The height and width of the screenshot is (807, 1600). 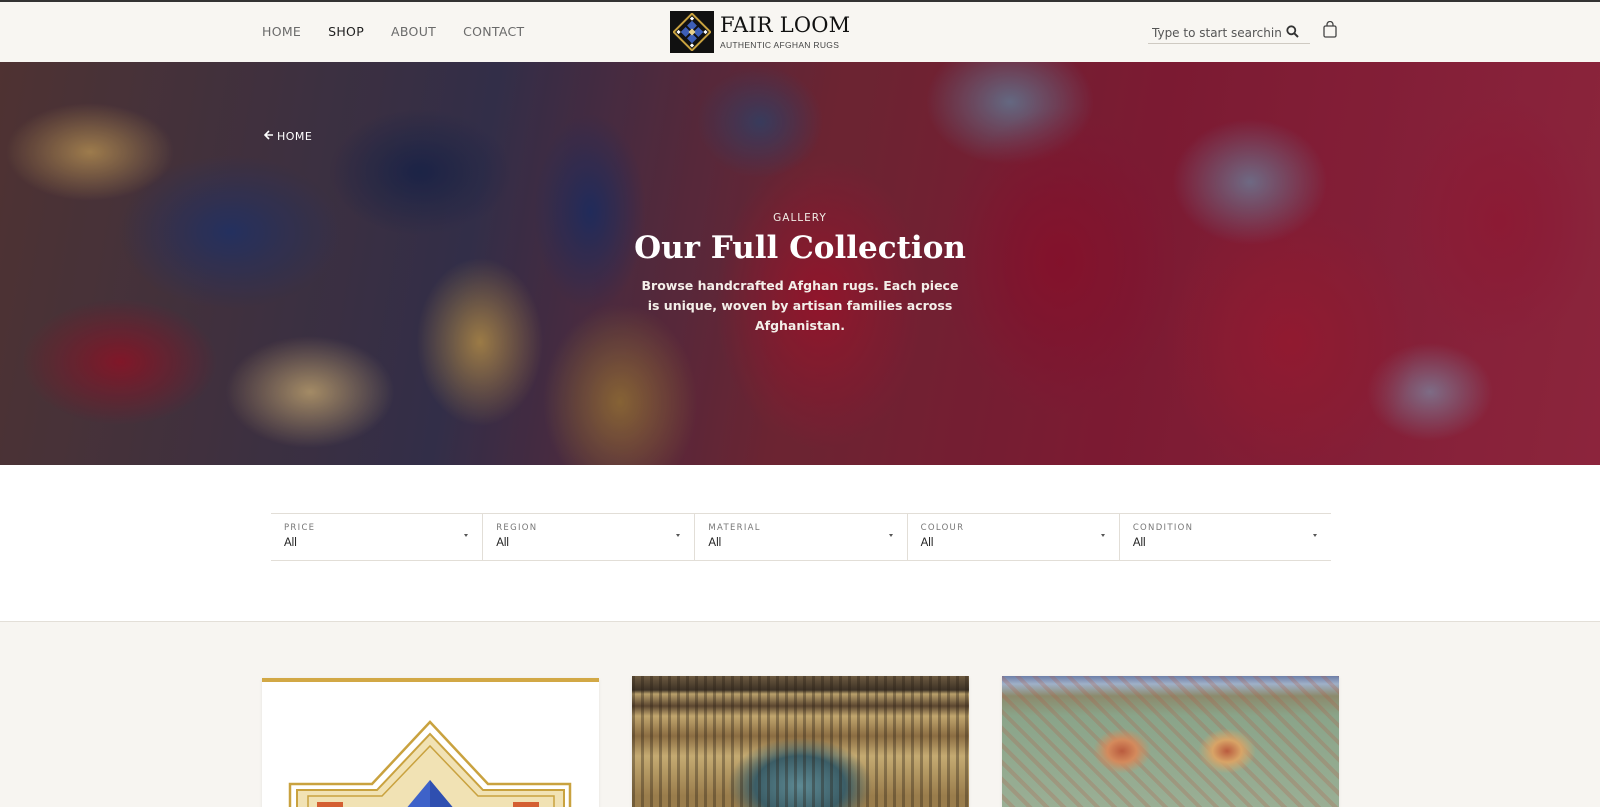 I want to click on filter-label: COLOUR, so click(x=942, y=528).